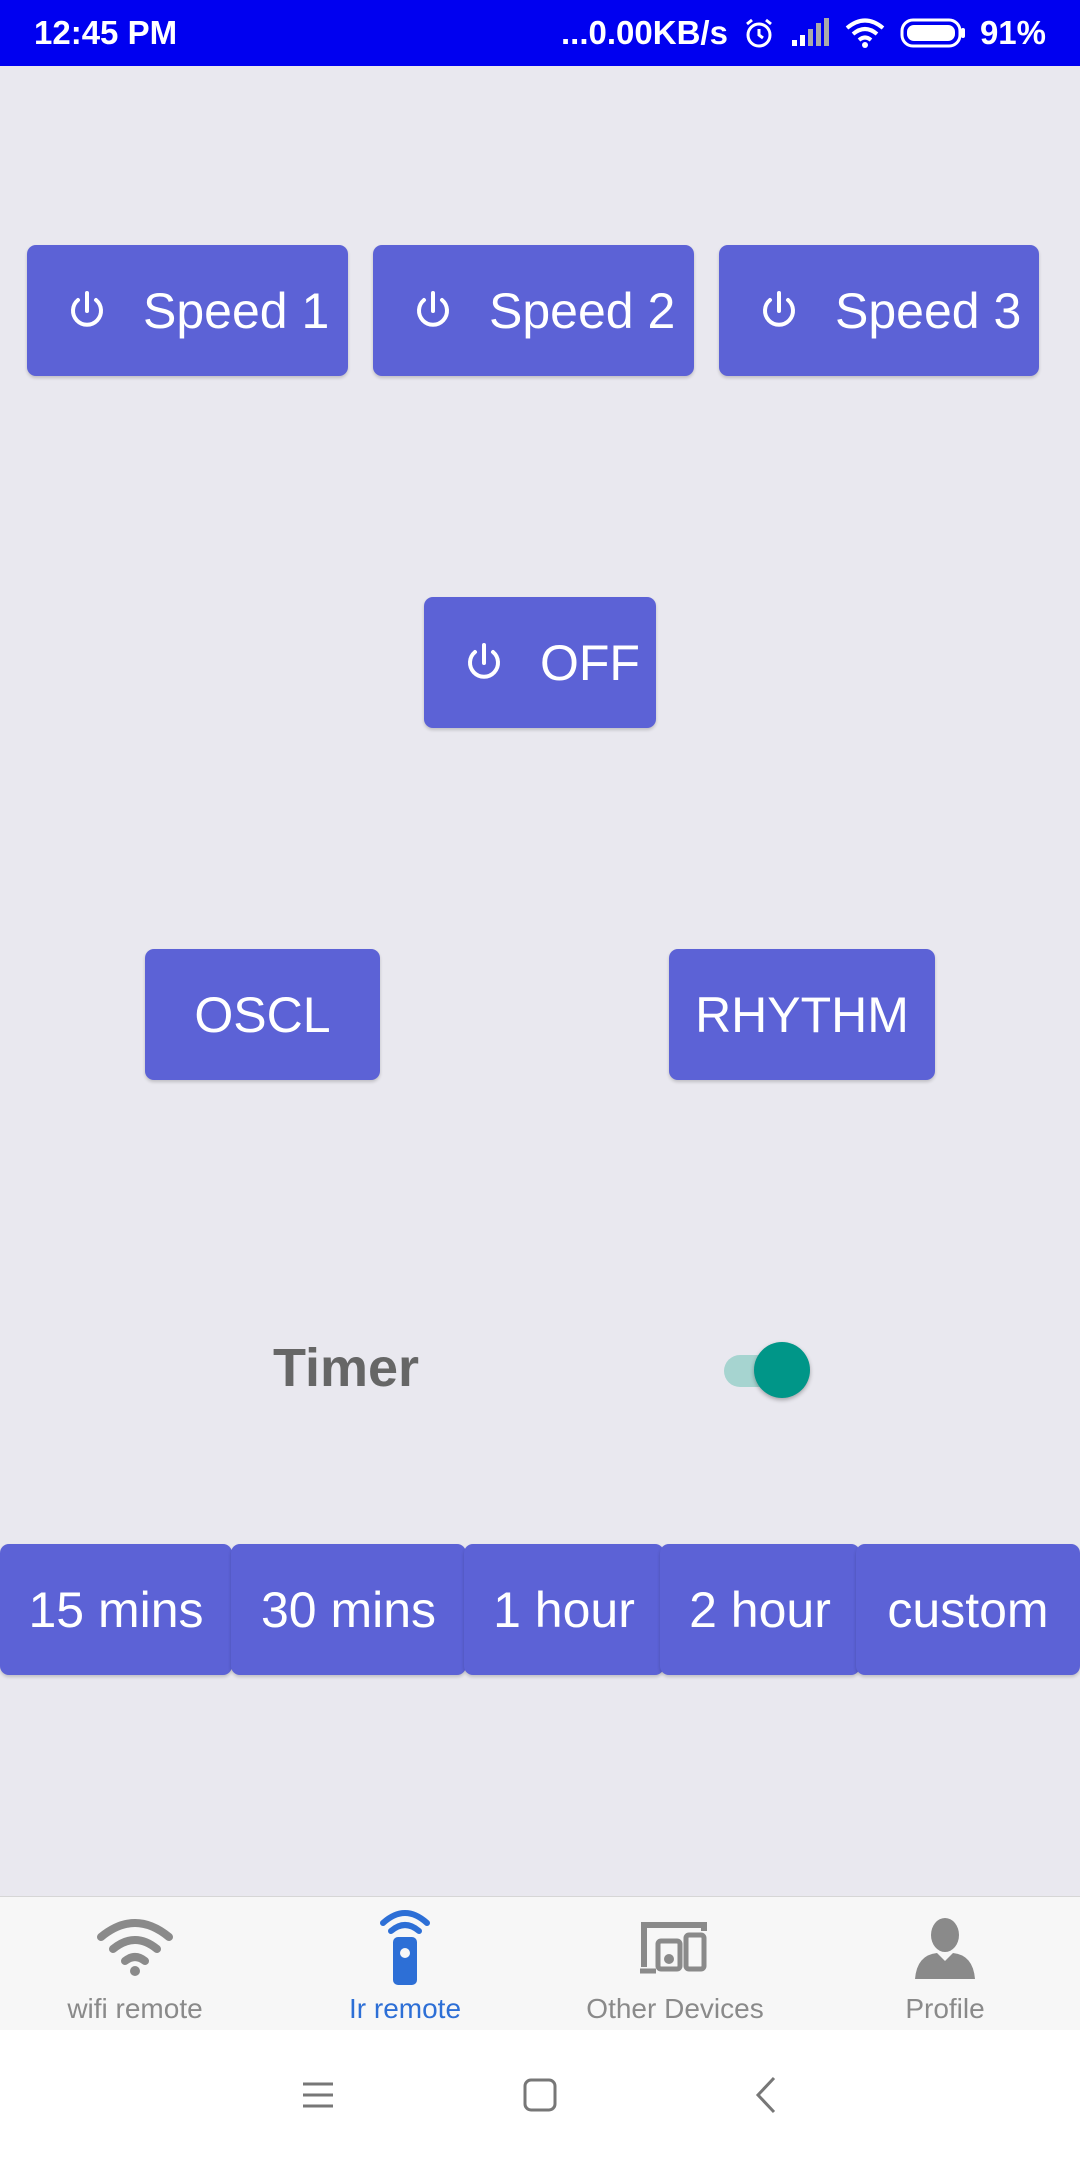 Image resolution: width=1080 pixels, height=2160 pixels. What do you see at coordinates (590, 662) in the screenshot?
I see `off-label: OFF` at bounding box center [590, 662].